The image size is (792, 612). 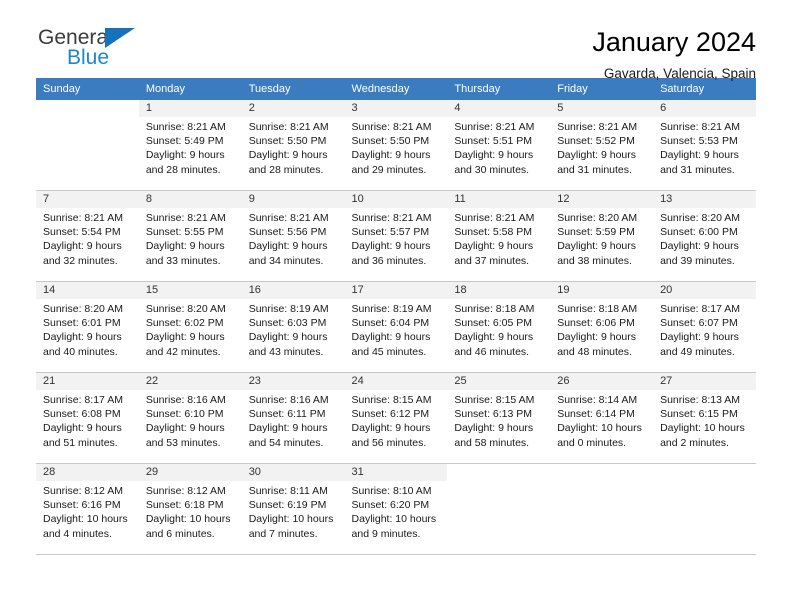 What do you see at coordinates (87, 199) in the screenshot?
I see `day-number: 7` at bounding box center [87, 199].